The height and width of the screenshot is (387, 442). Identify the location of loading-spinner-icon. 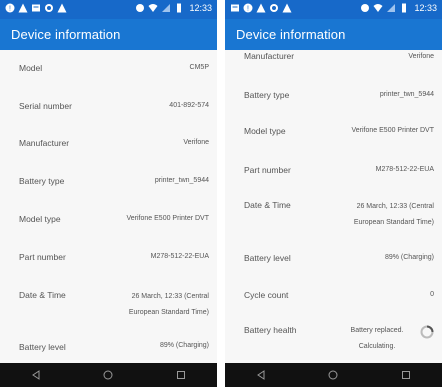
(427, 332).